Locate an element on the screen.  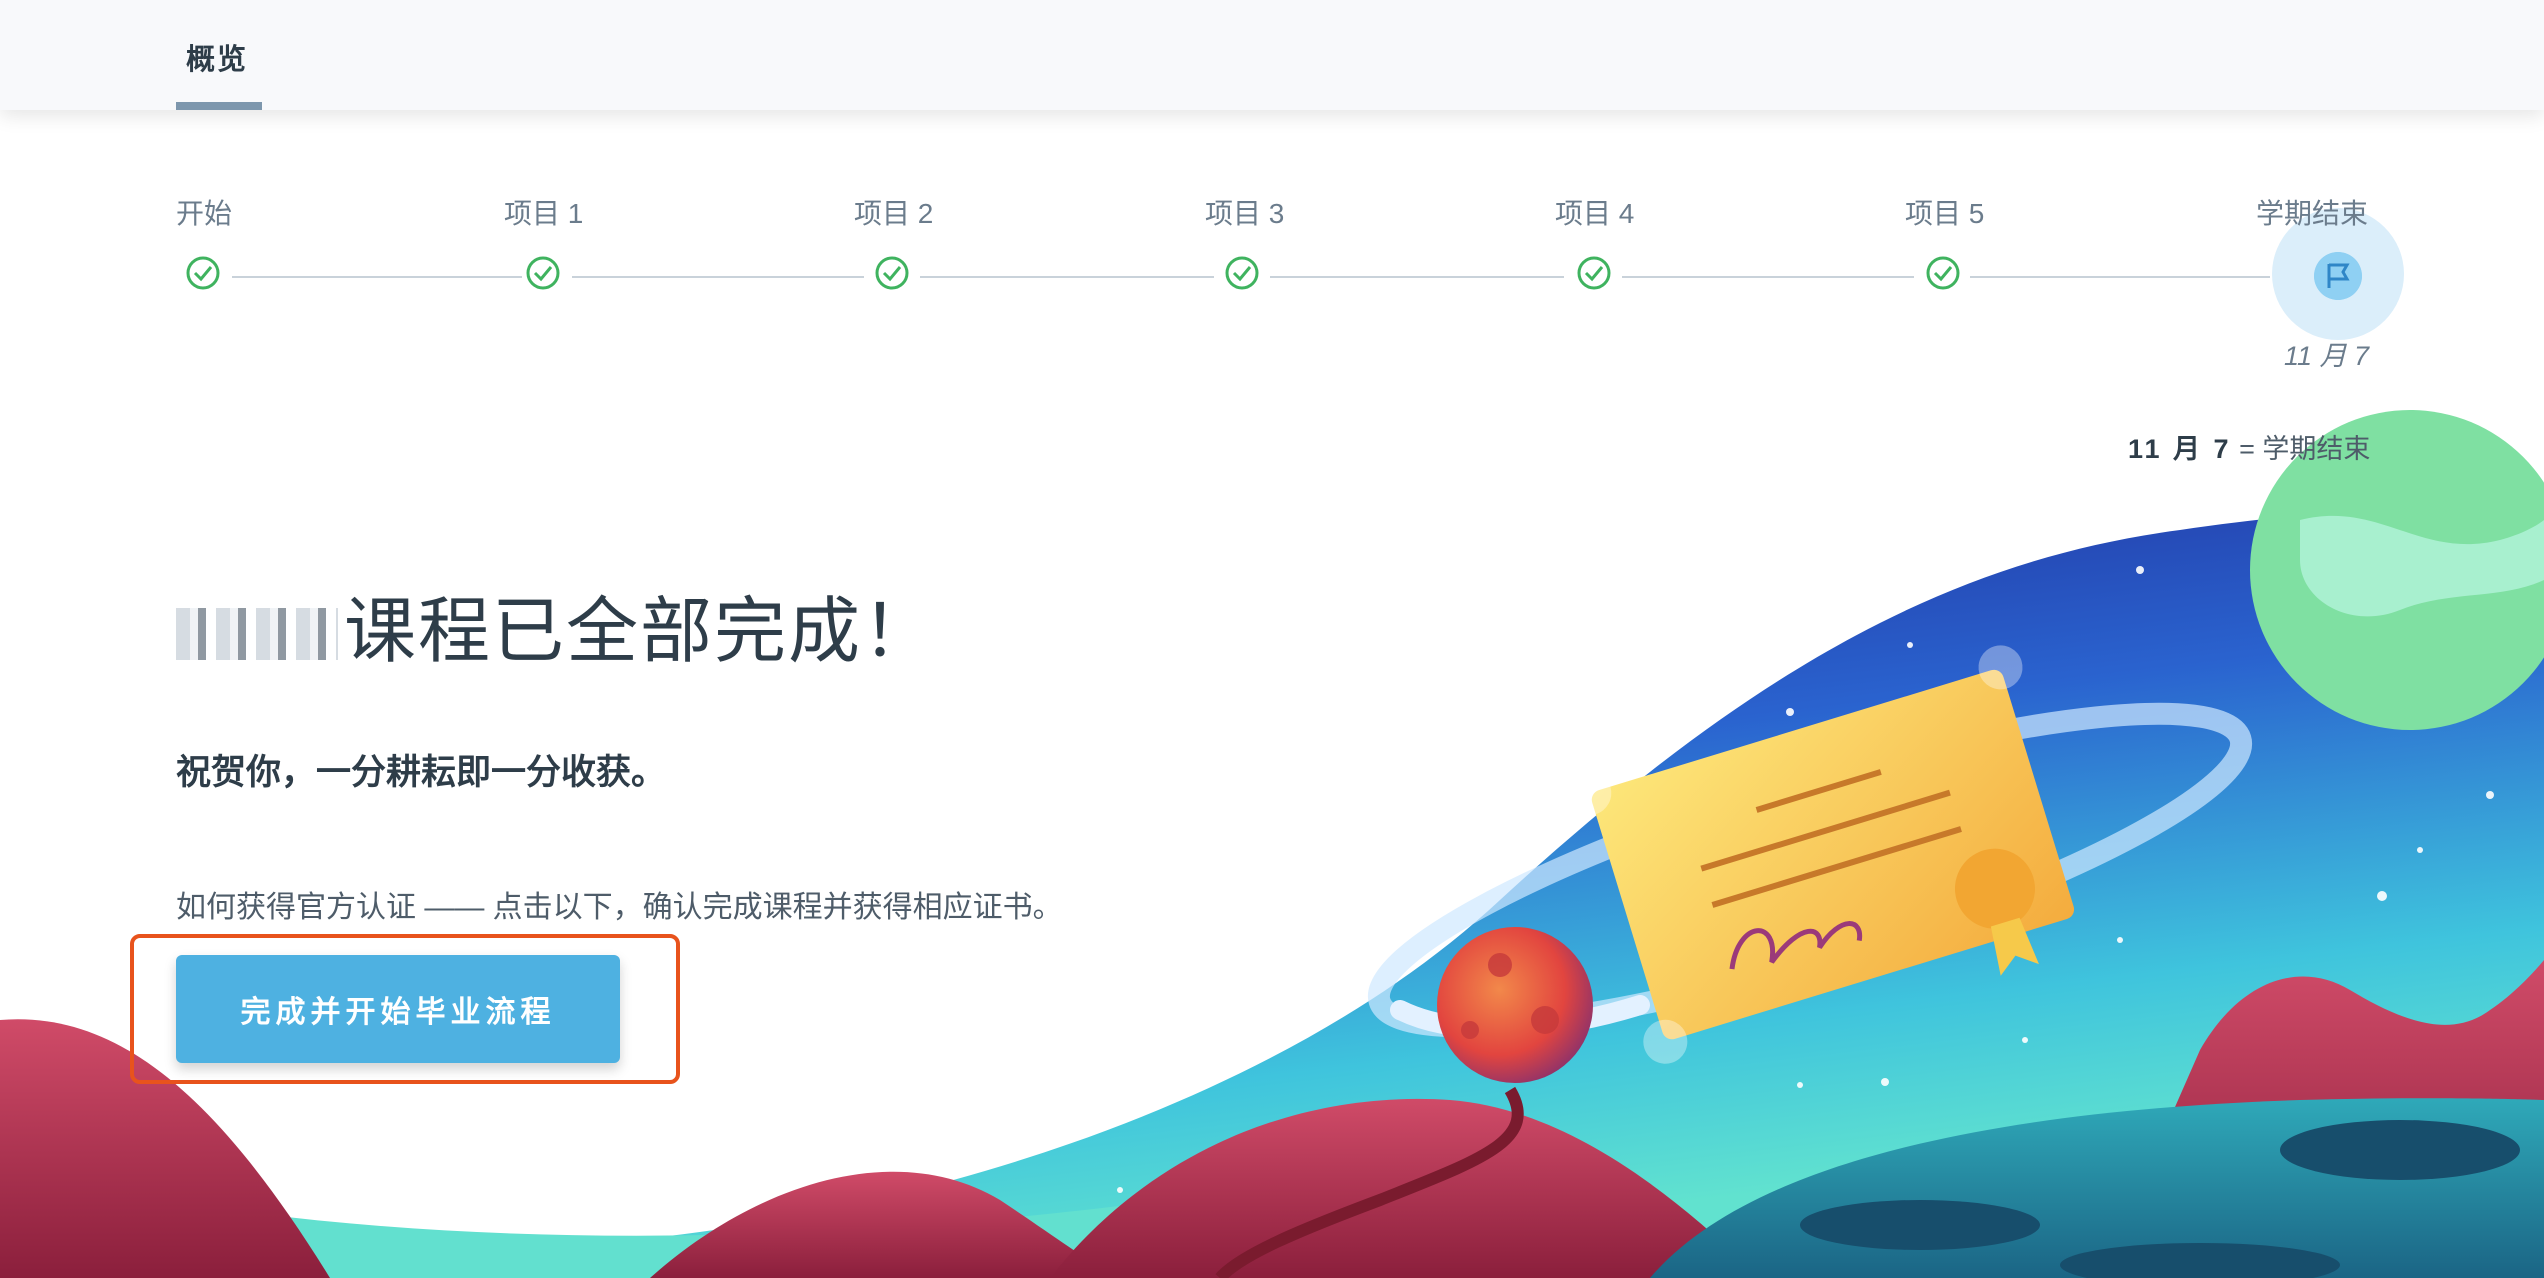
certification-instructions: 如何获得官方认证 —— 点击以下，确认完成课程并获得相应证书。 is located at coordinates (619, 907).